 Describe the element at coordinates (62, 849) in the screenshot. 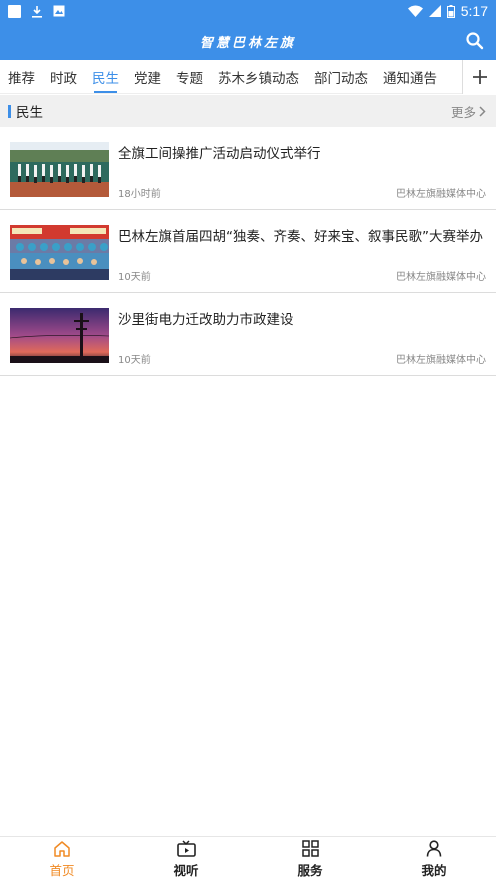

I see `home-icon` at that location.